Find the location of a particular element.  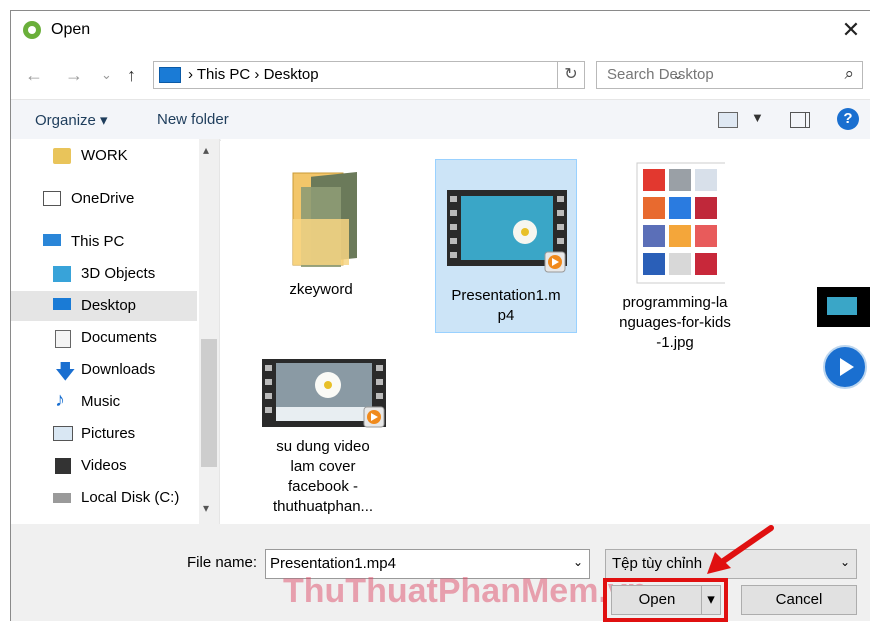

help-icon: ? is located at coordinates (848, 119).